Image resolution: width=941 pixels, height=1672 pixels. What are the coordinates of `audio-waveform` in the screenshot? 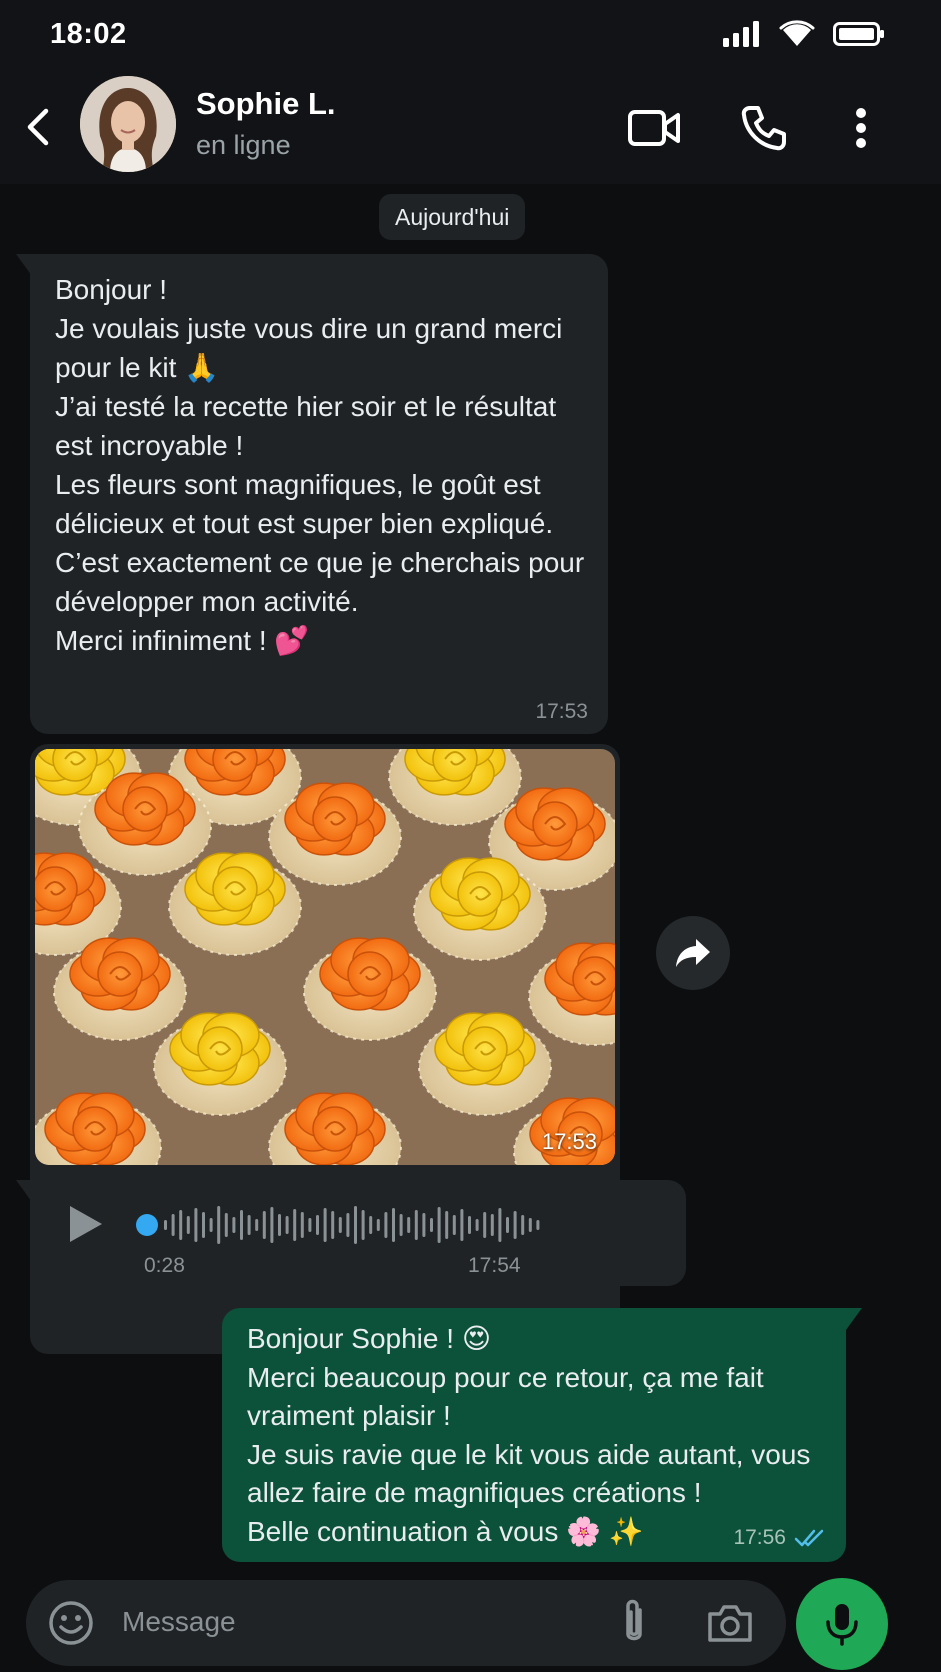 It's located at (362, 1225).